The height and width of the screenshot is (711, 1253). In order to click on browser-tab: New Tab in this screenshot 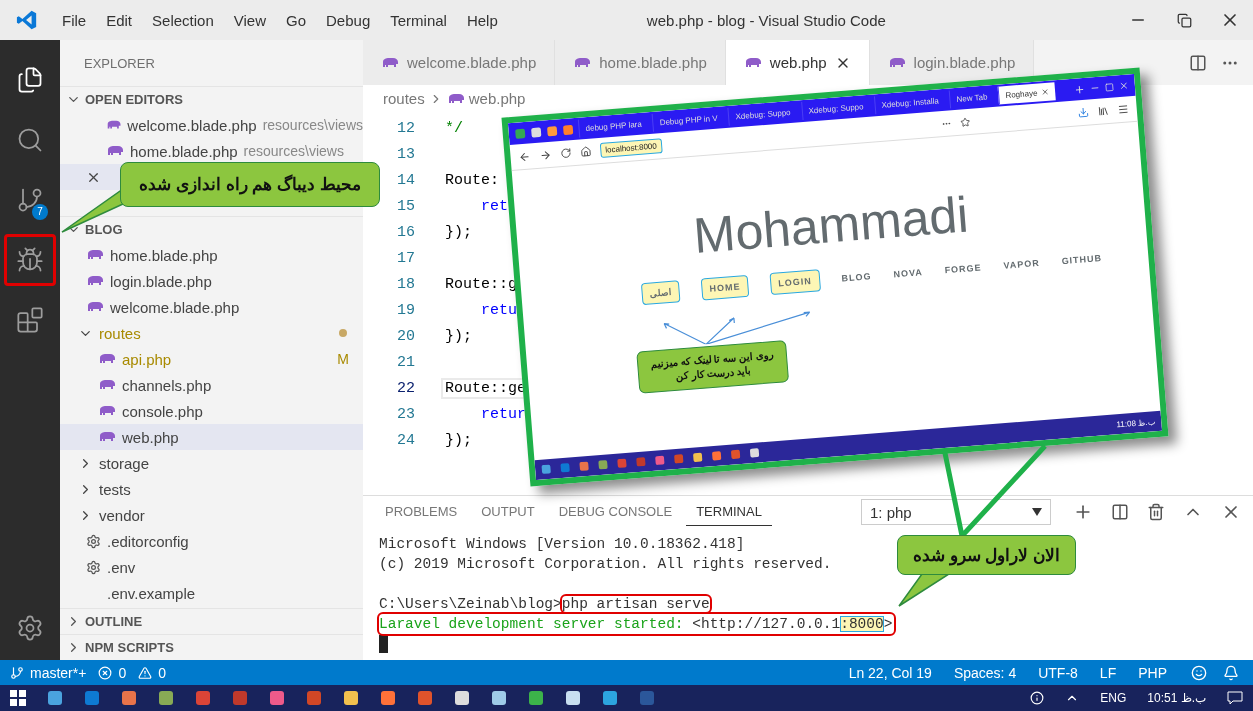, I will do `click(971, 98)`.